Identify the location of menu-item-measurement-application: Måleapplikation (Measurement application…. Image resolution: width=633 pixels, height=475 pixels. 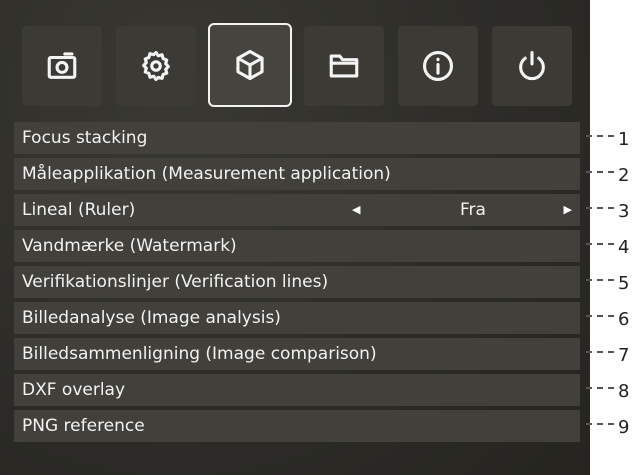
(297, 174).